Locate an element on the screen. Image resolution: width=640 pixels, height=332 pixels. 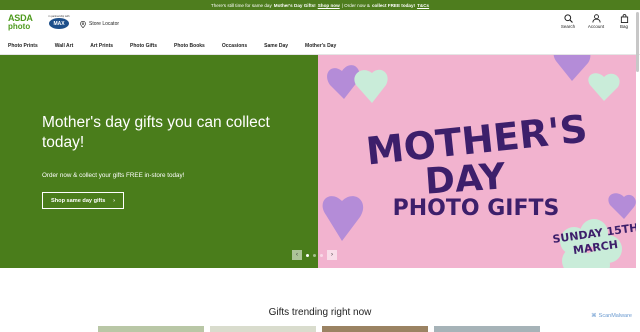
bag-button: Bag is located at coordinates (624, 21).